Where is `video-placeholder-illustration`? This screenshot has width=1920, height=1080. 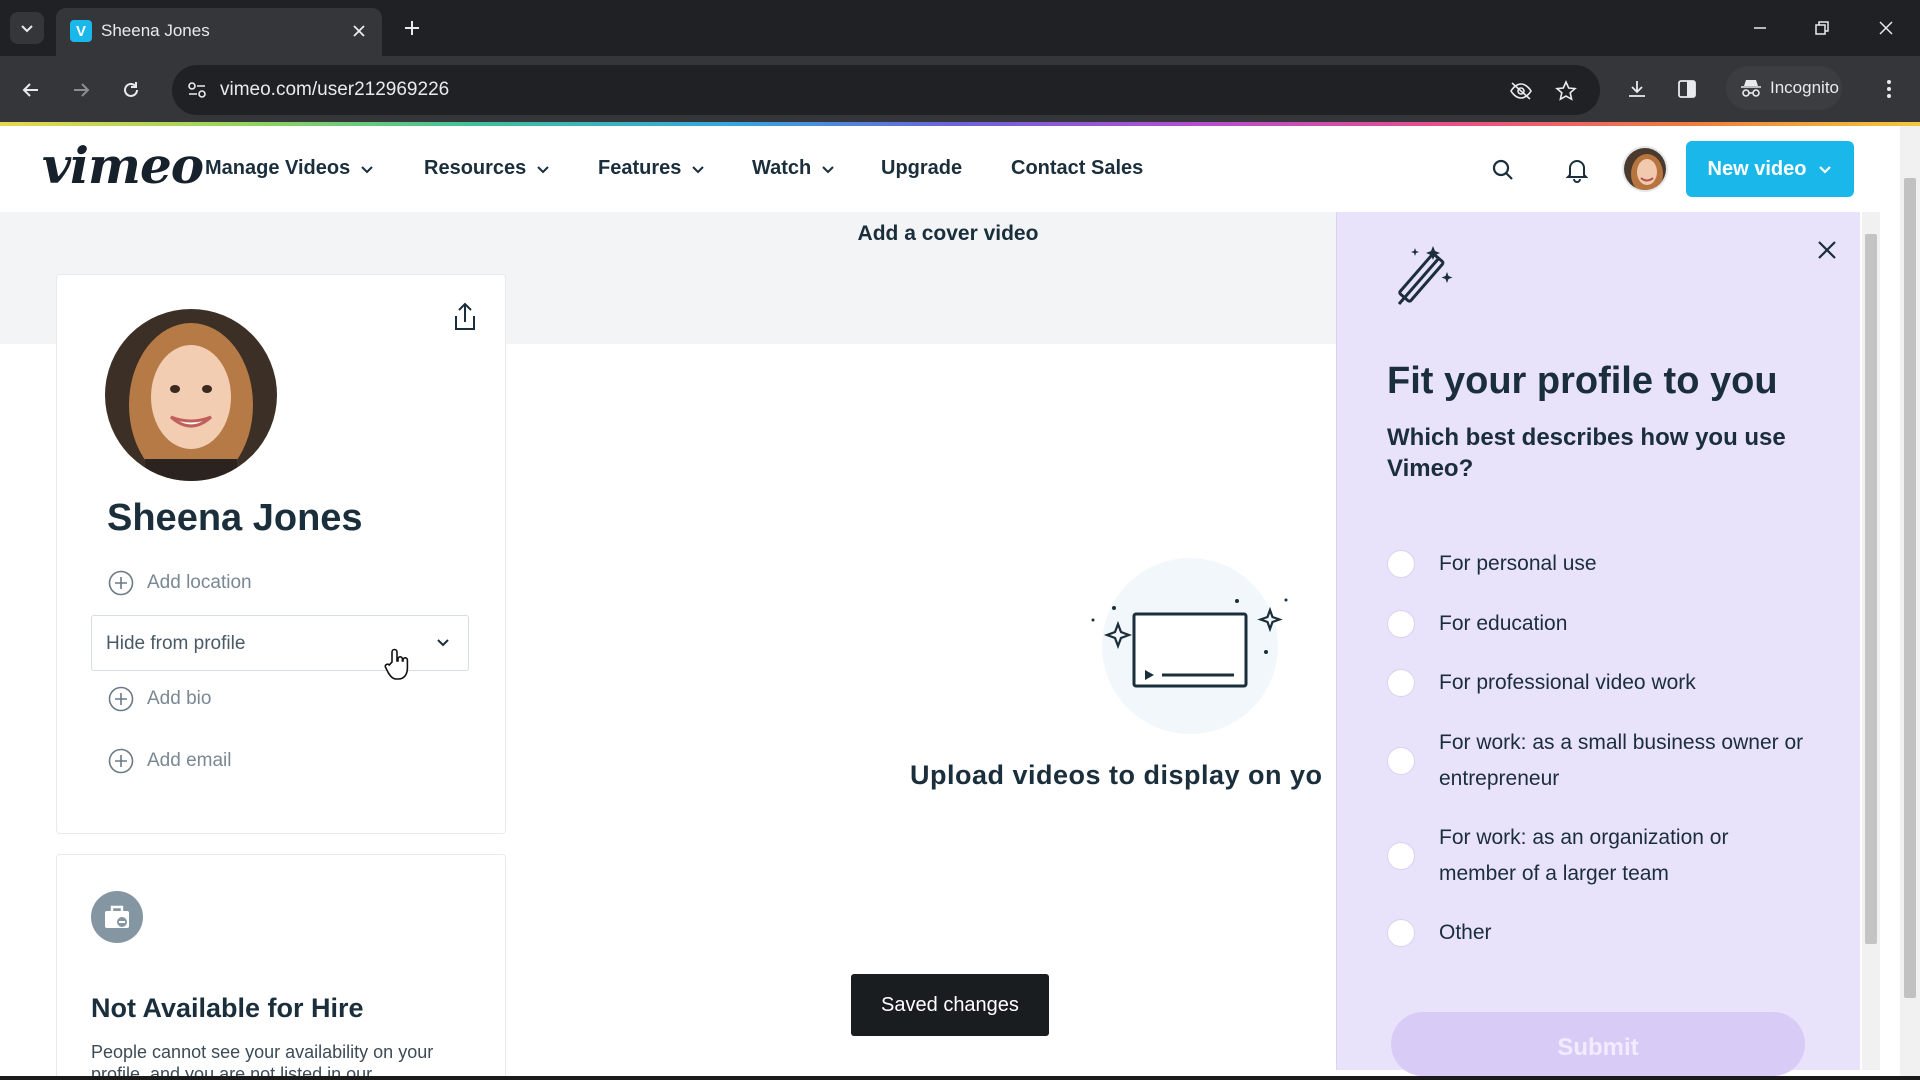 video-placeholder-illustration is located at coordinates (1189, 646).